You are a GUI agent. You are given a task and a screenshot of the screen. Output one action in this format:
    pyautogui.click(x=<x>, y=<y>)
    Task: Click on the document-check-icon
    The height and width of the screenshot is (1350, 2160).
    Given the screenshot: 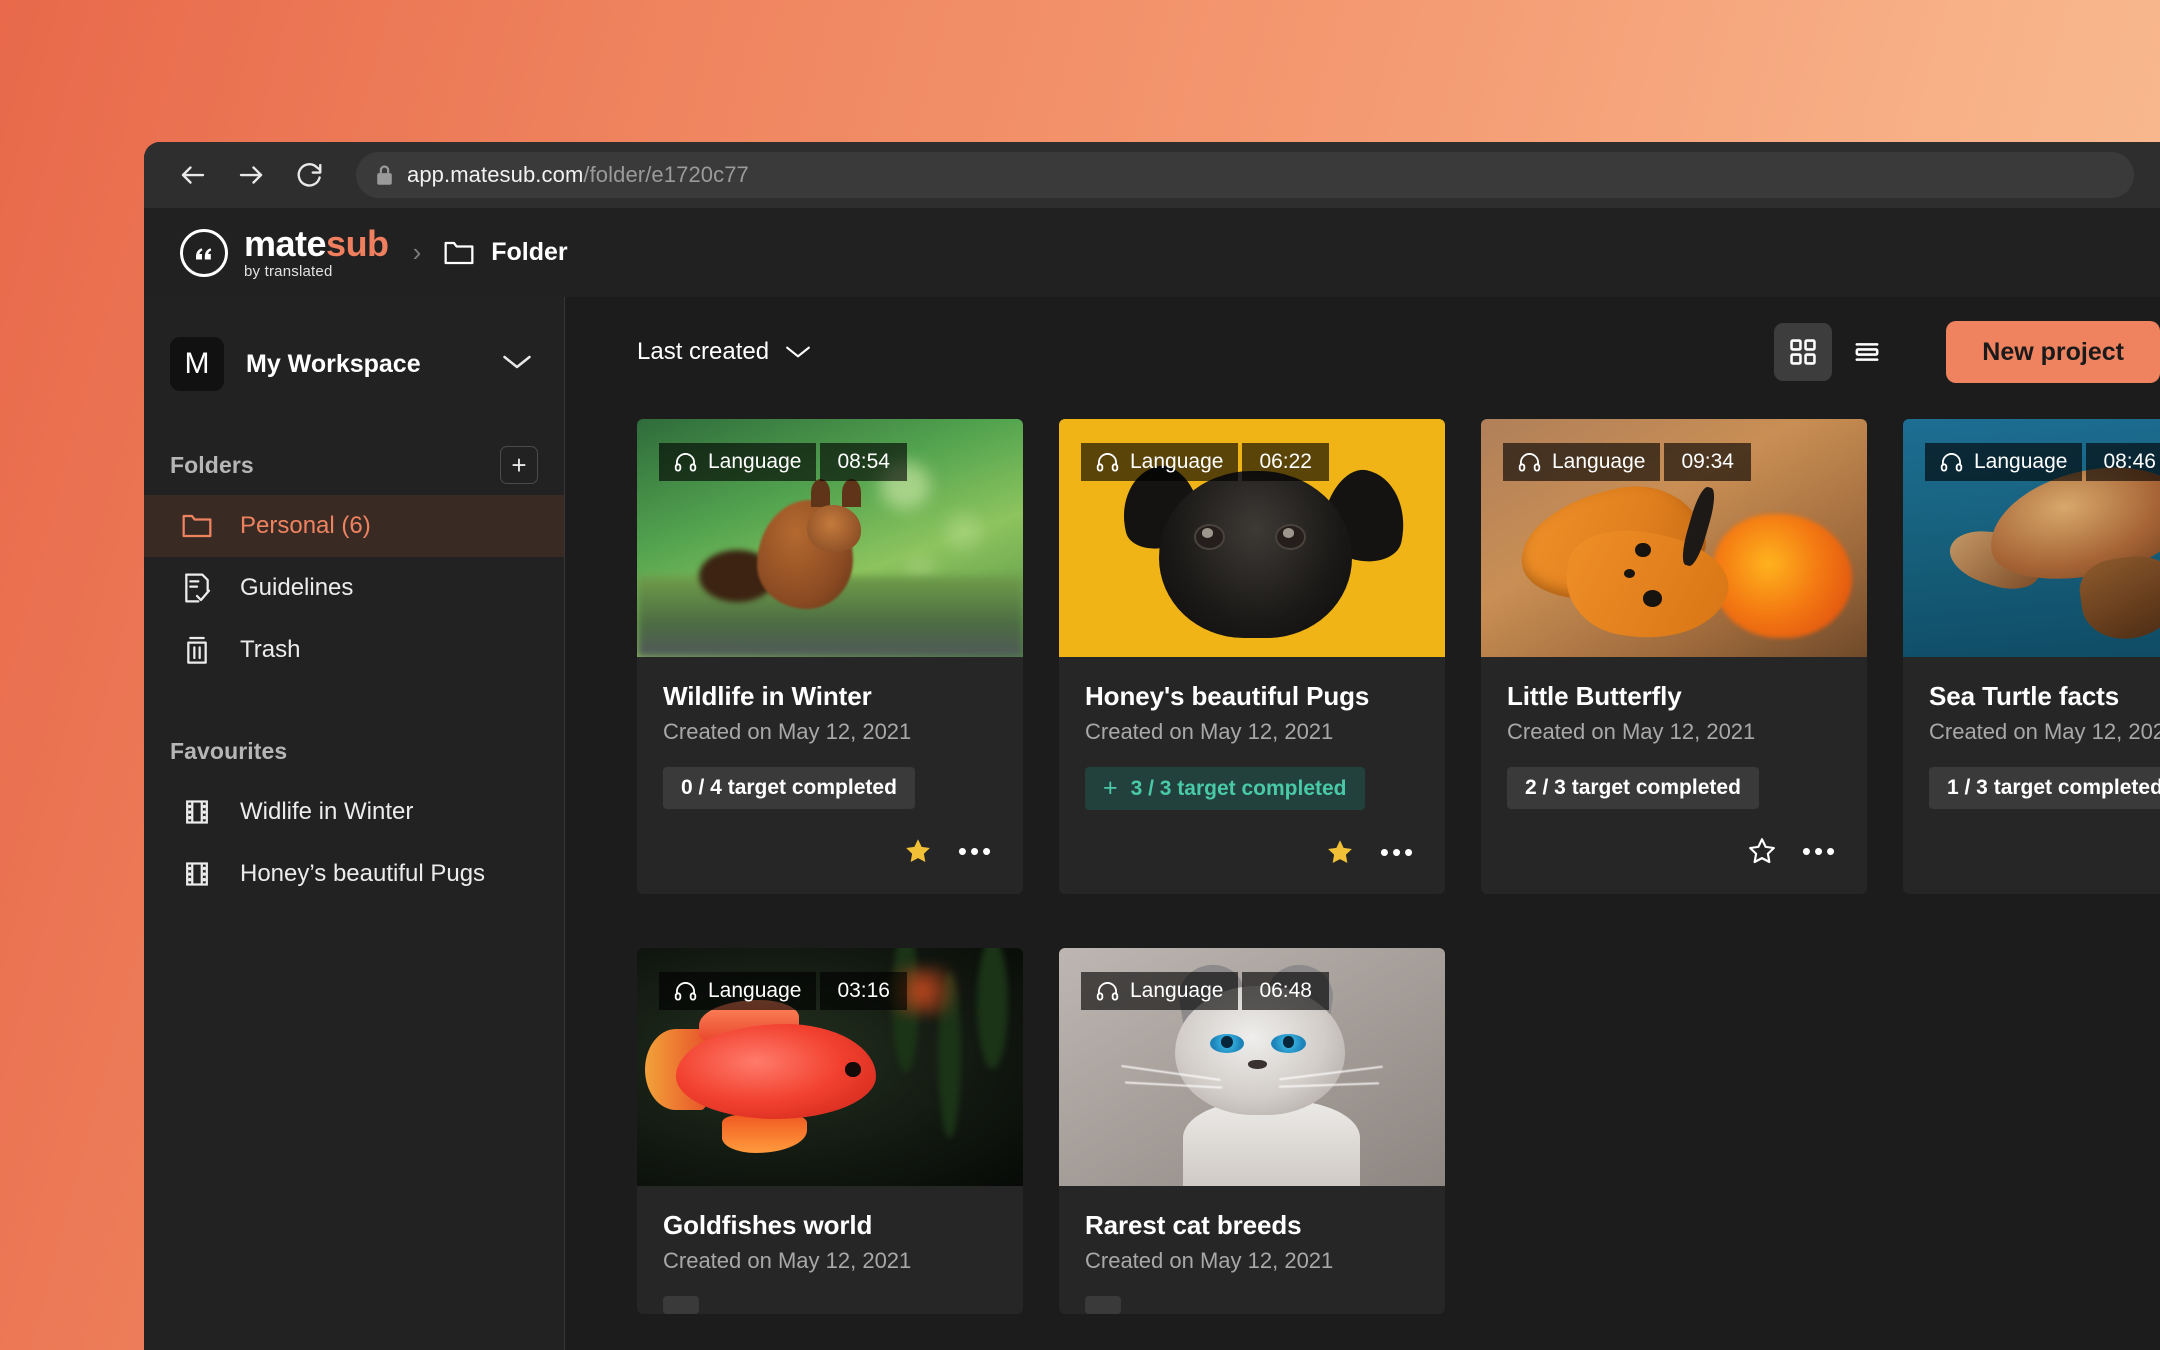 What is the action you would take?
    pyautogui.click(x=197, y=588)
    